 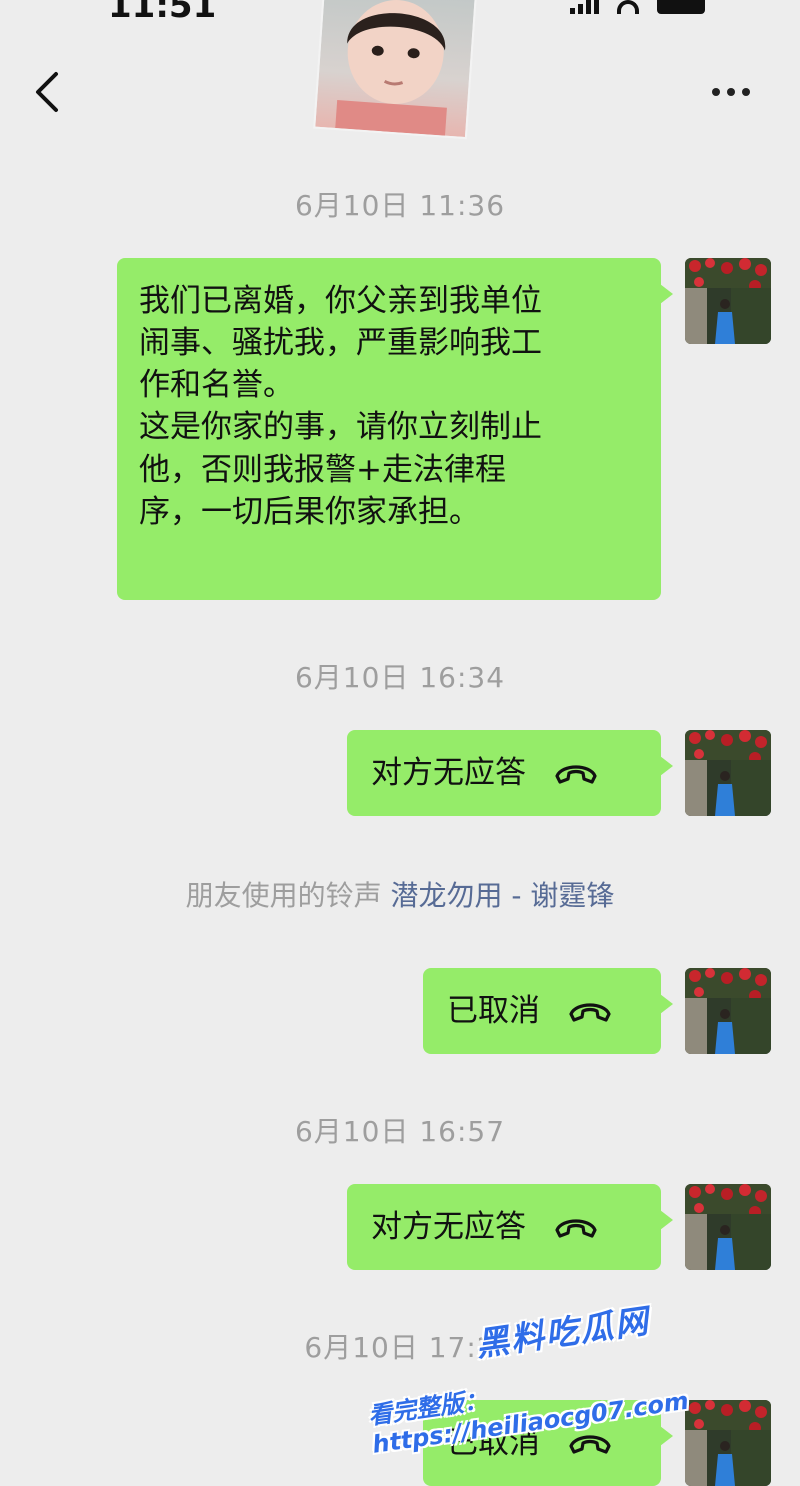 I want to click on status-icons, so click(x=637, y=7).